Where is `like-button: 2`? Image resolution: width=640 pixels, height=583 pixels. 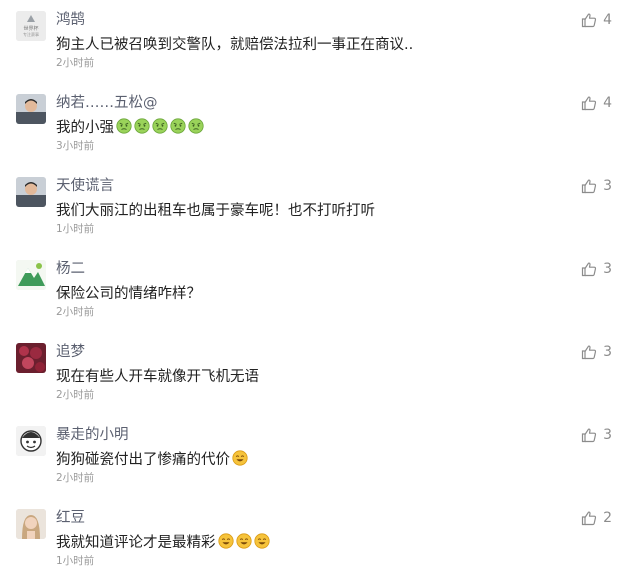
like-button: 2 is located at coordinates (596, 518).